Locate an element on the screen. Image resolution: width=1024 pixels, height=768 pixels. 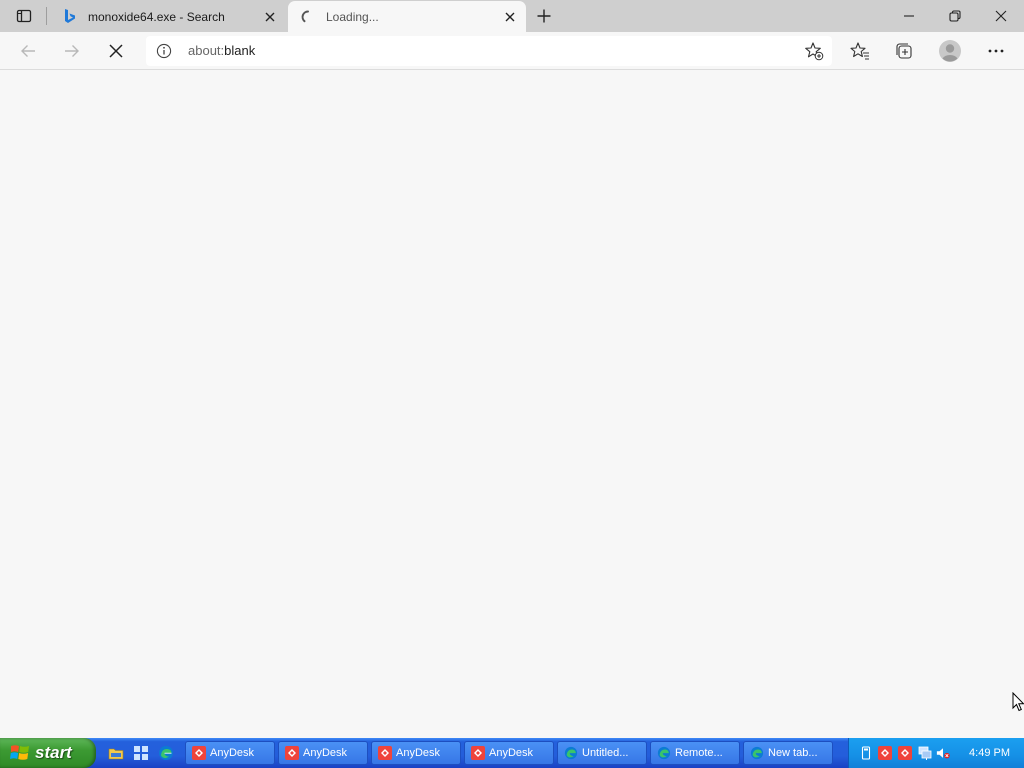
stop-icon is located at coordinates (116, 51).